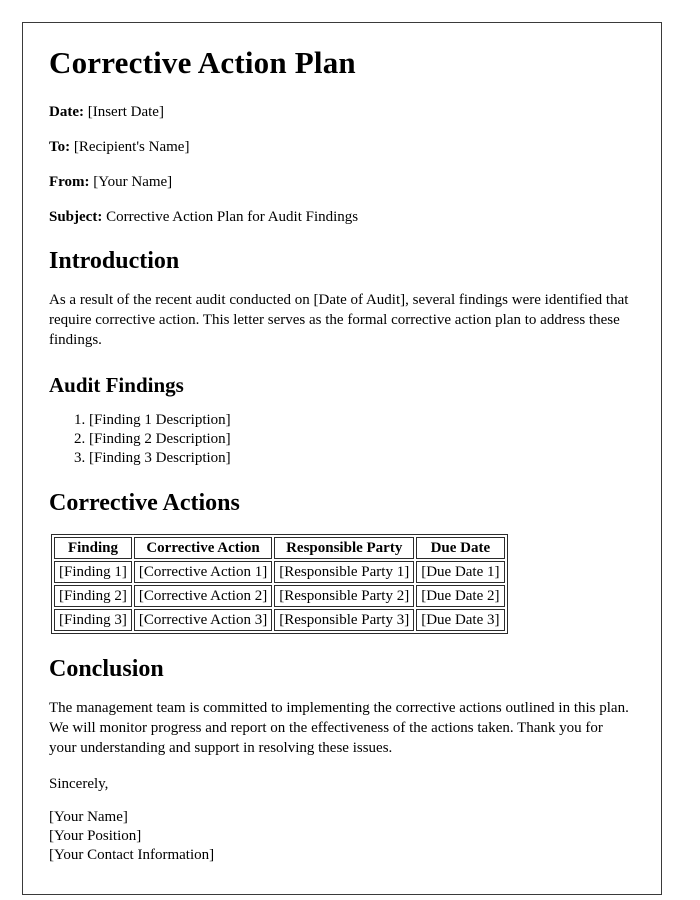 Image resolution: width=700 pixels, height=900 pixels. Describe the element at coordinates (339, 182) in the screenshot. I see `metadata-from: From: [Your Name]` at that location.